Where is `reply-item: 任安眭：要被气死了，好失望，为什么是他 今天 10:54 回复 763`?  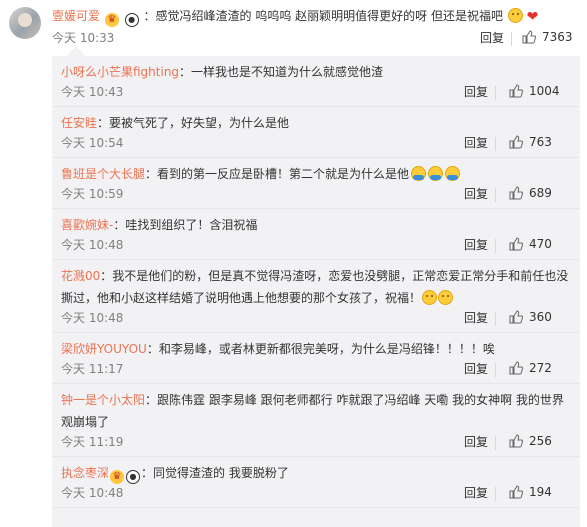
reply-item: 任安眭：要被气死了，好失望，为什么是他 今天 10:54 回复 763 is located at coordinates (316, 132).